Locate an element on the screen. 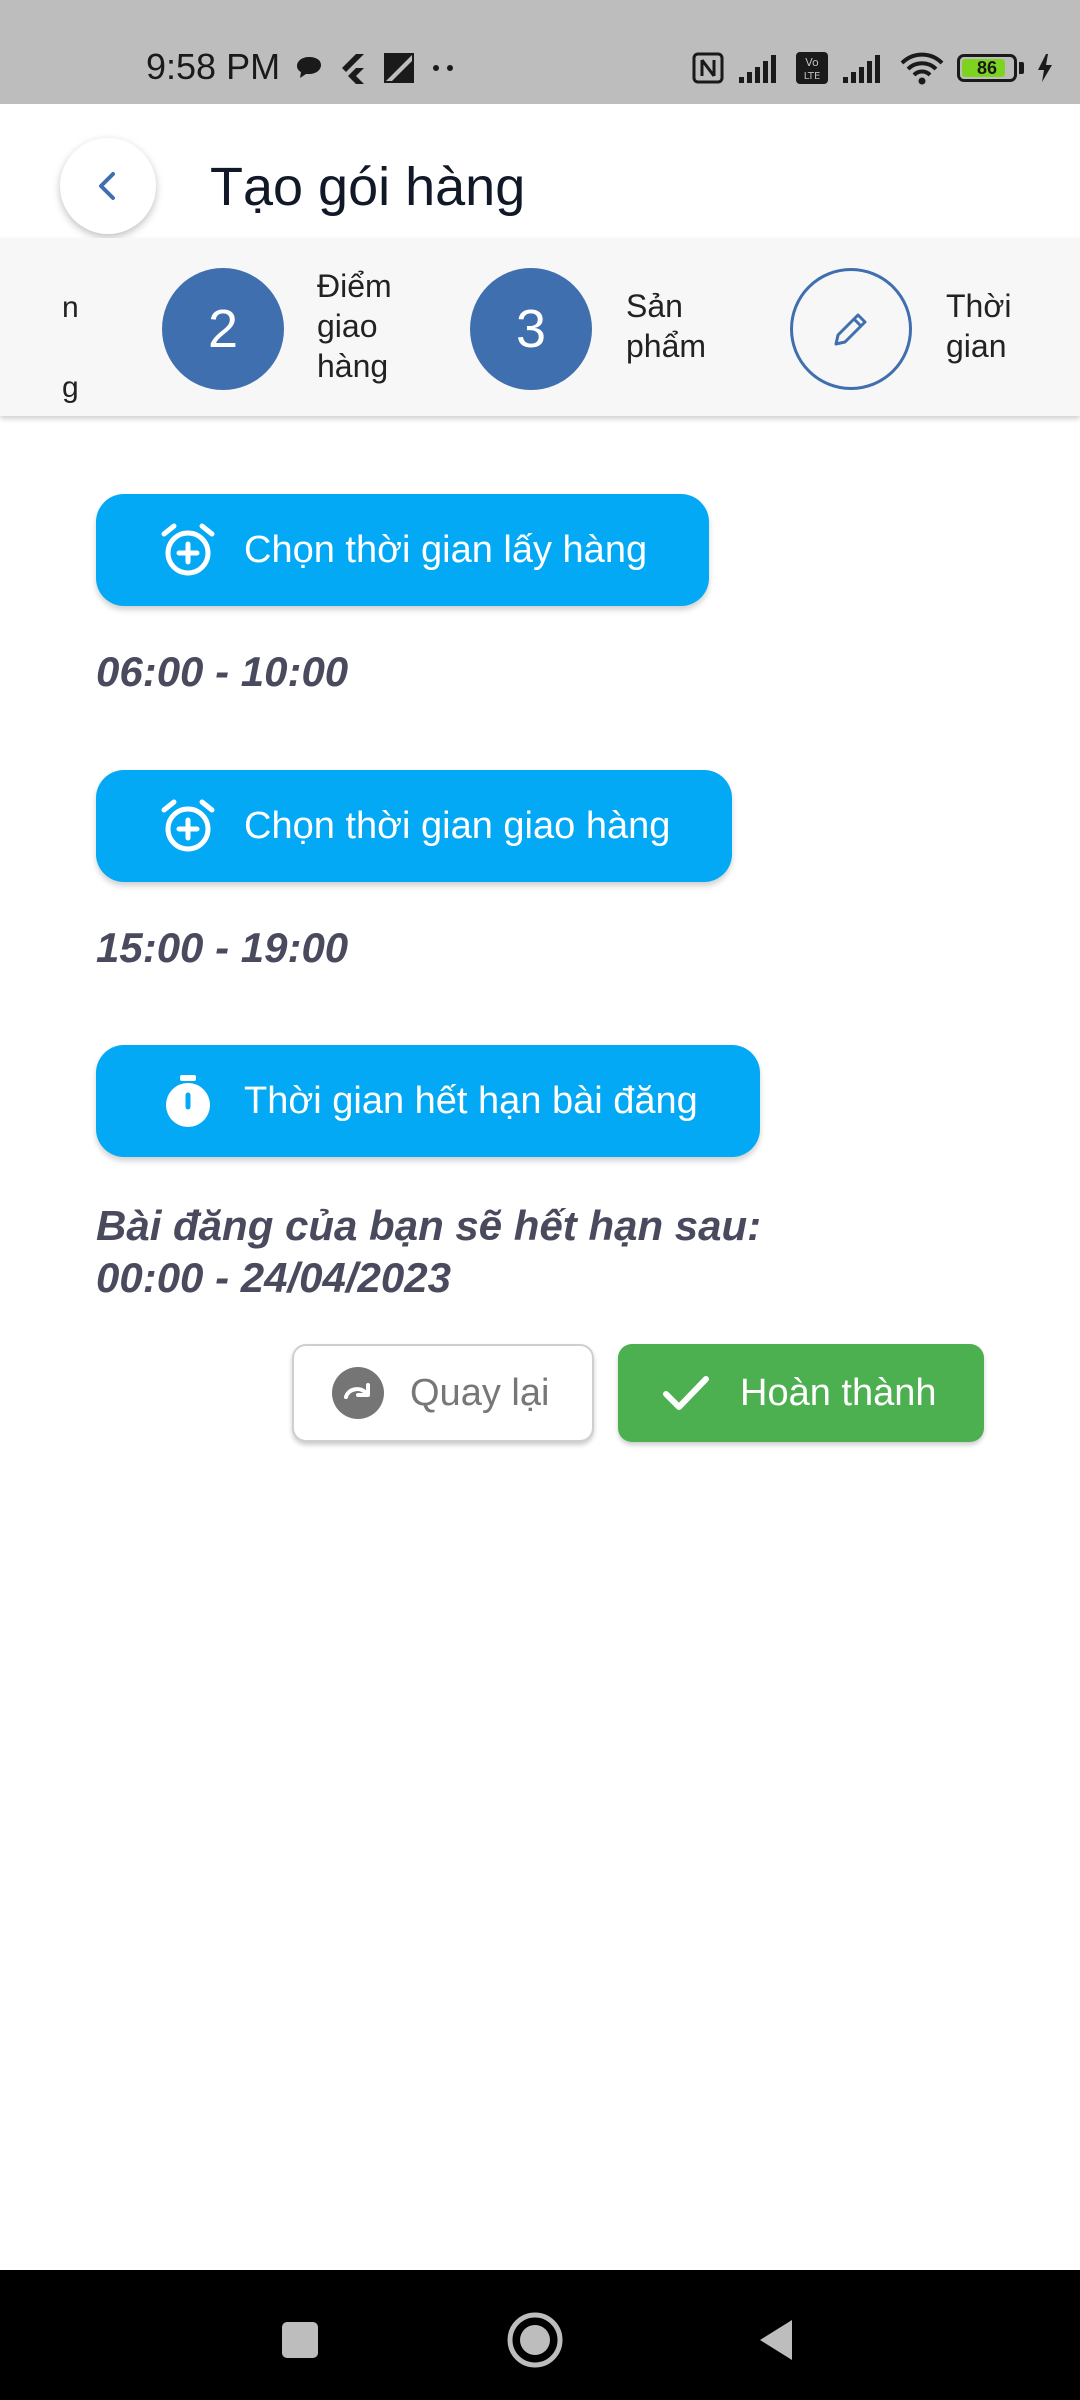  status-time: 9:58 PM is located at coordinates (213, 66).